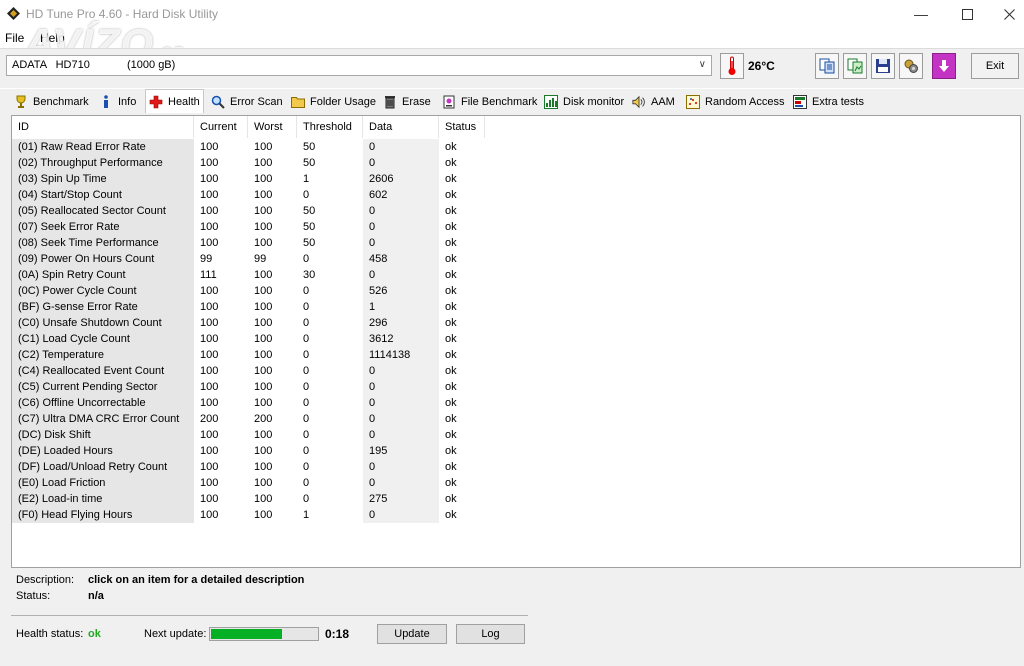 The height and width of the screenshot is (666, 1024). I want to click on tab-info: Info, so click(117, 102).